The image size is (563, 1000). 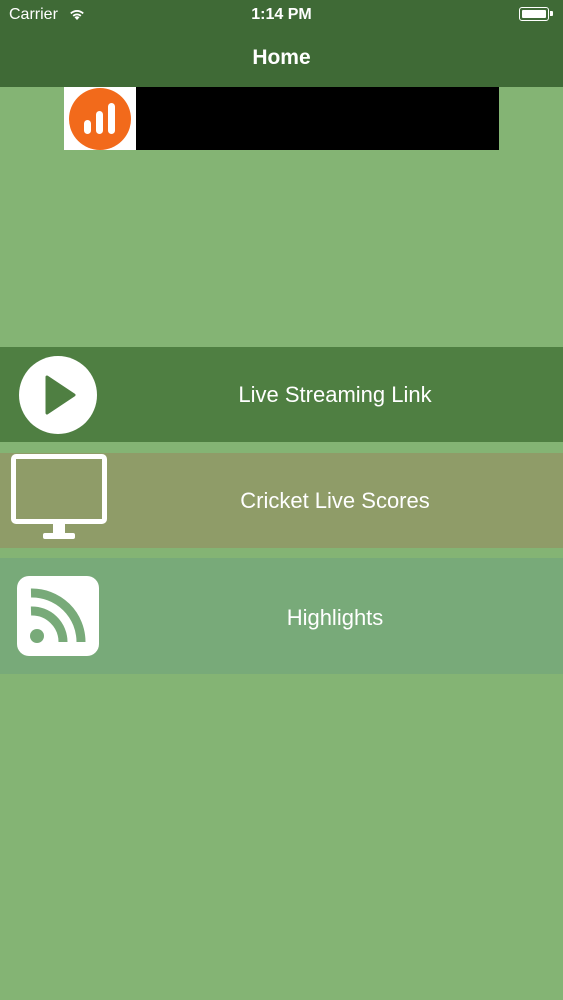 I want to click on rss-icon, so click(x=58, y=616).